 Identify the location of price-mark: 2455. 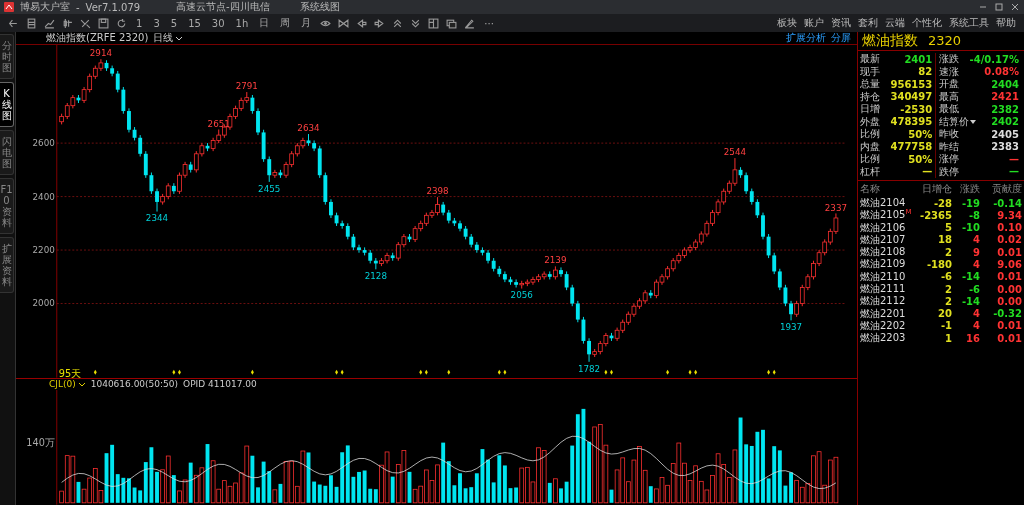
(269, 188).